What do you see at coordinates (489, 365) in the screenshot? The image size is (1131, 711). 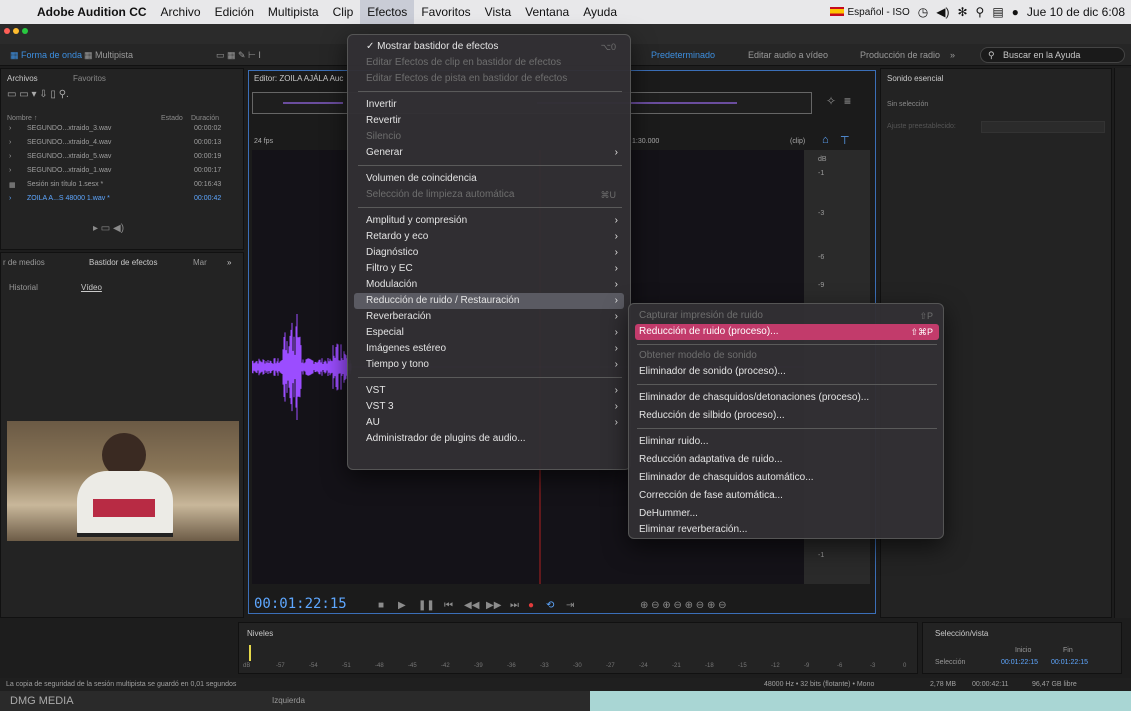 I see `menu-item-time-pitch: Tiempo y tono ›` at bounding box center [489, 365].